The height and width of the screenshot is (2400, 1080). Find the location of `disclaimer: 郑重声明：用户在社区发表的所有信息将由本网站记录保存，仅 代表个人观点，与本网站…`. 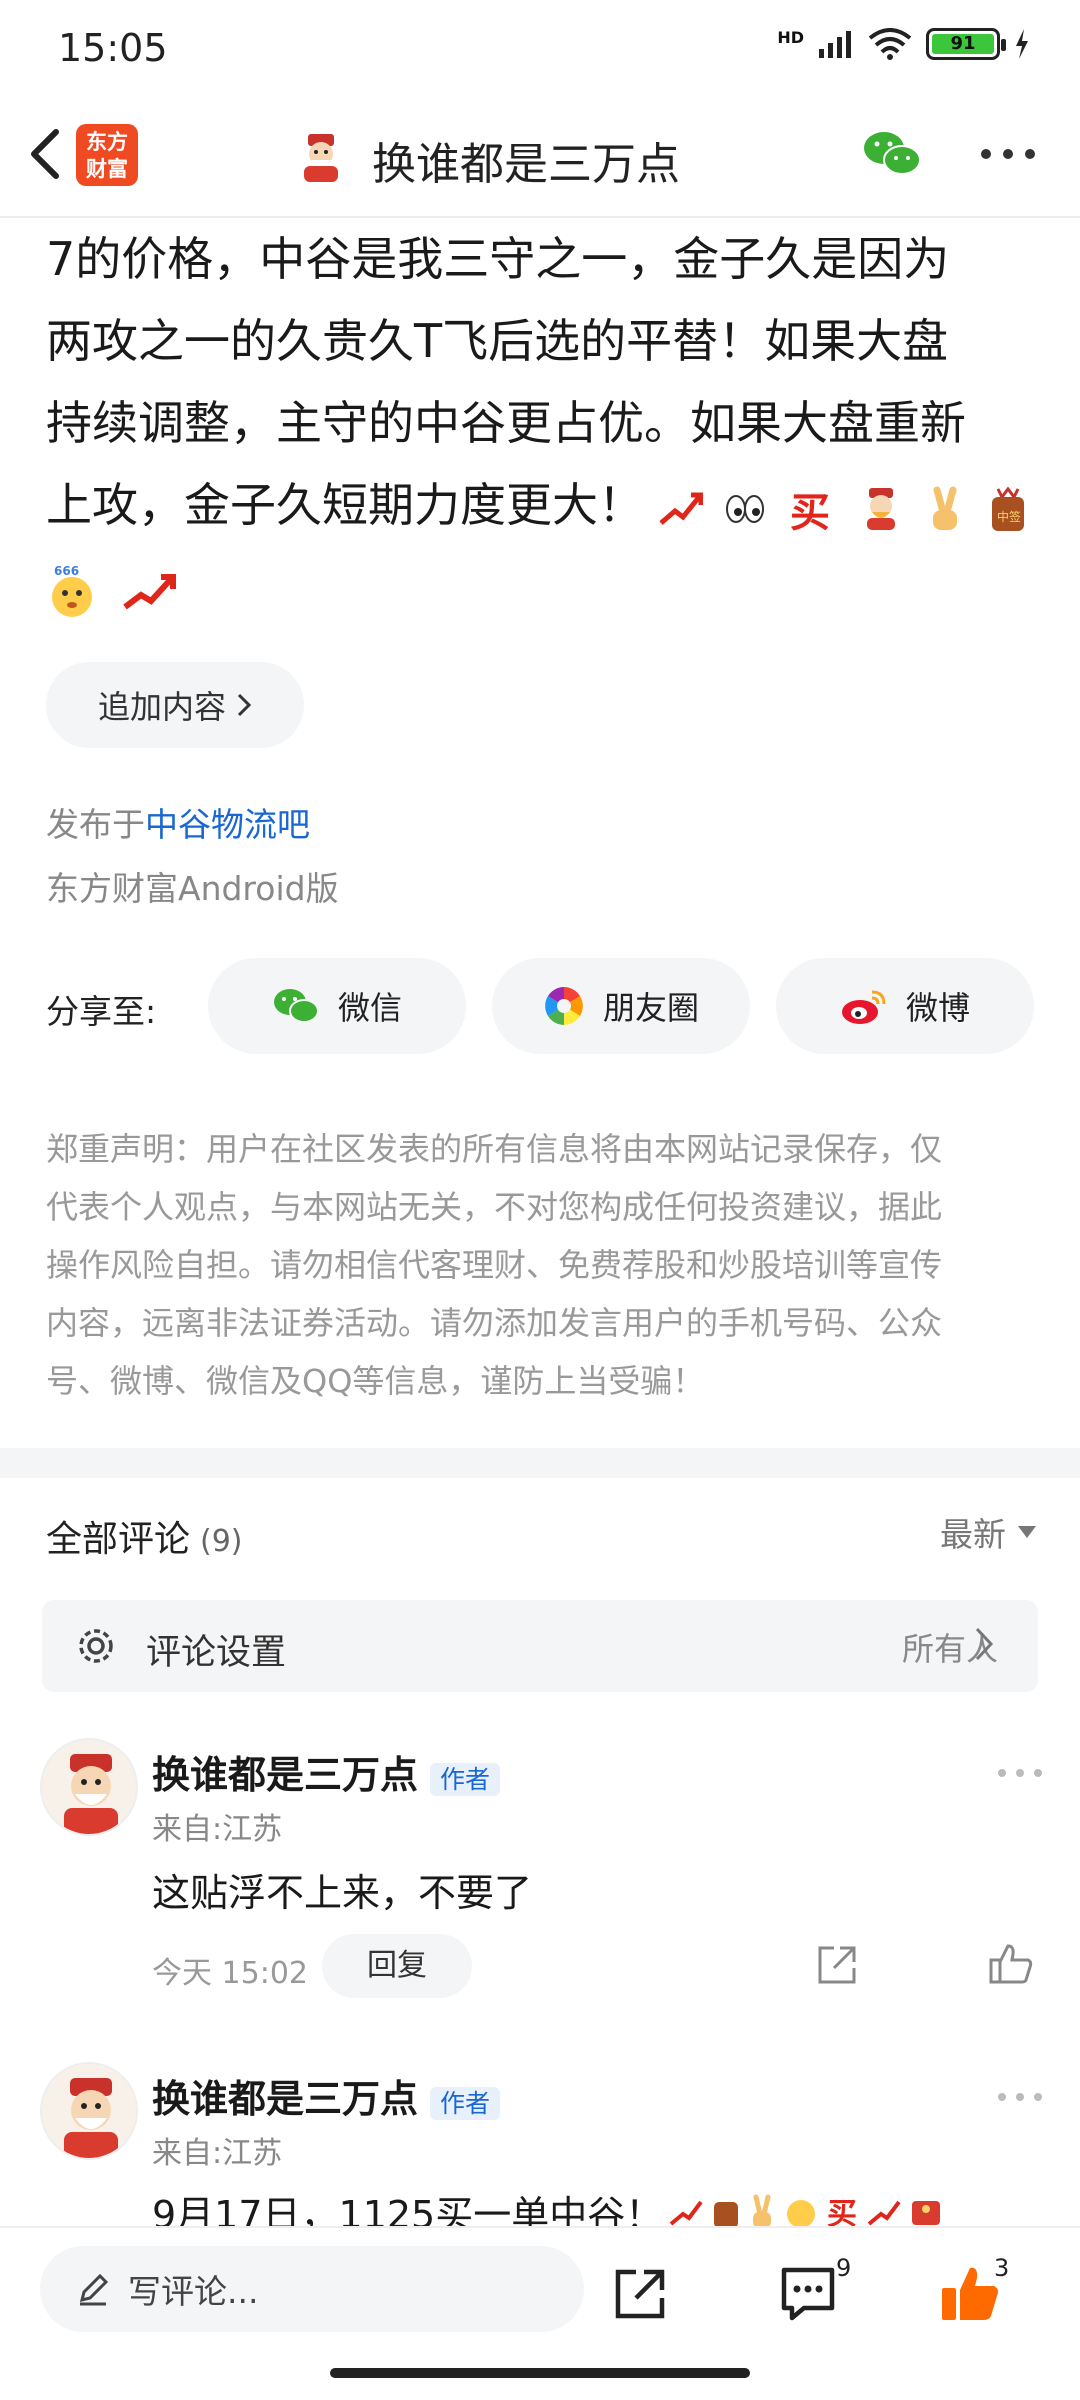

disclaimer: 郑重声明：用户在社区发表的所有信息将由本网站记录保存，仅 代表个人观点，与本网站… is located at coordinates (541, 1265).